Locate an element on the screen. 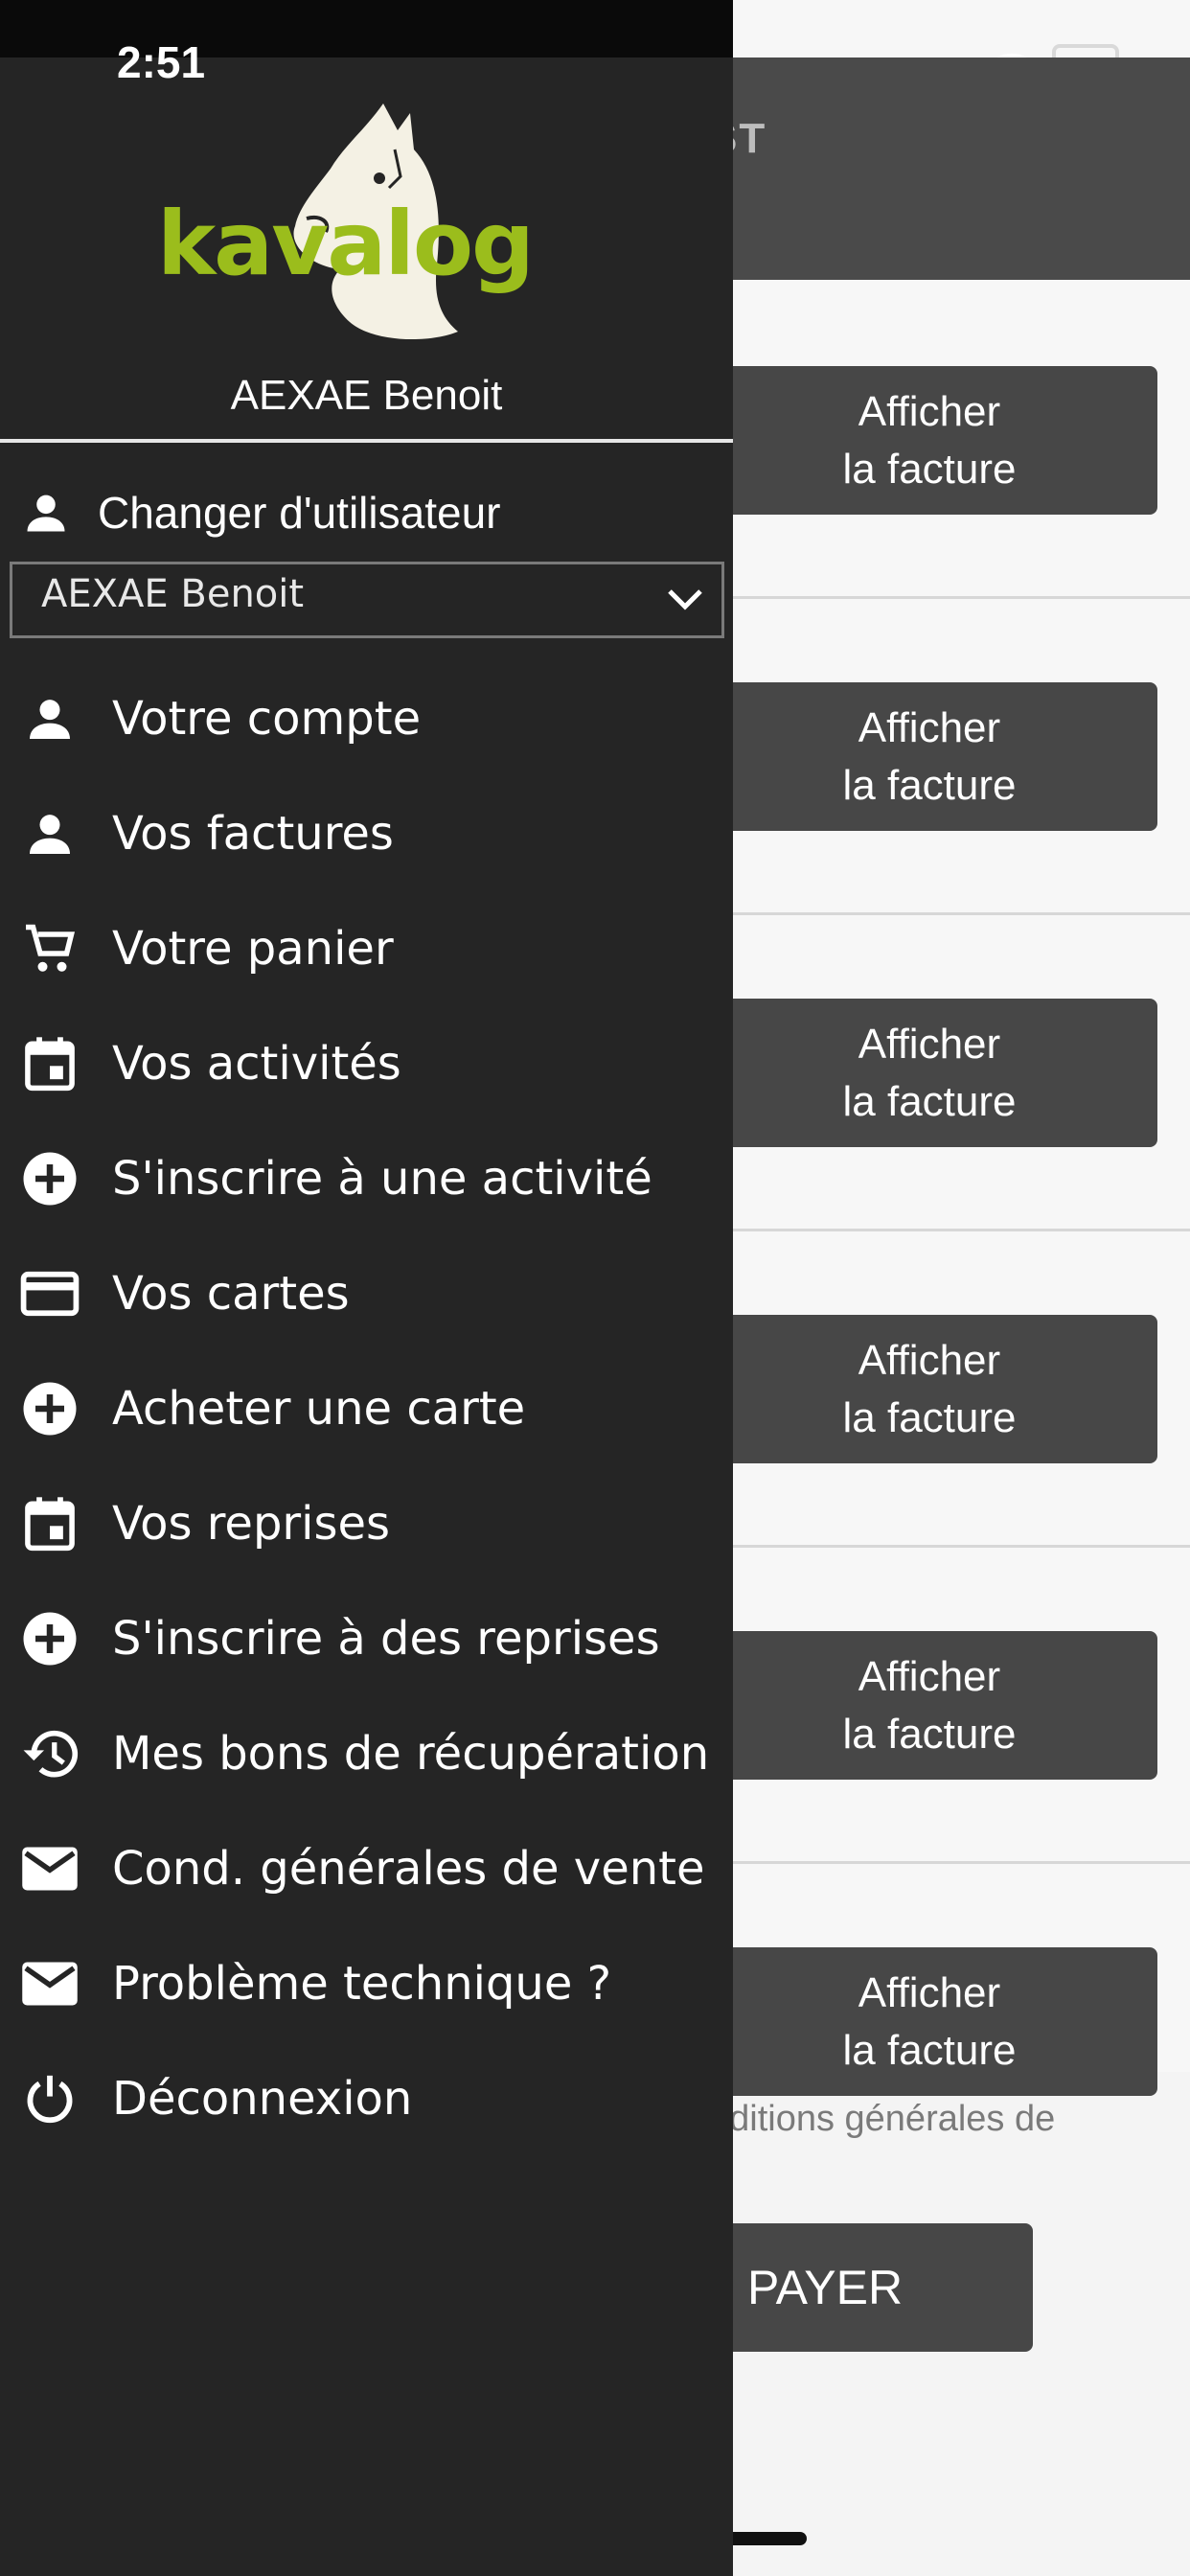 The width and height of the screenshot is (1190, 2576). chevron-down-icon is located at coordinates (685, 599).